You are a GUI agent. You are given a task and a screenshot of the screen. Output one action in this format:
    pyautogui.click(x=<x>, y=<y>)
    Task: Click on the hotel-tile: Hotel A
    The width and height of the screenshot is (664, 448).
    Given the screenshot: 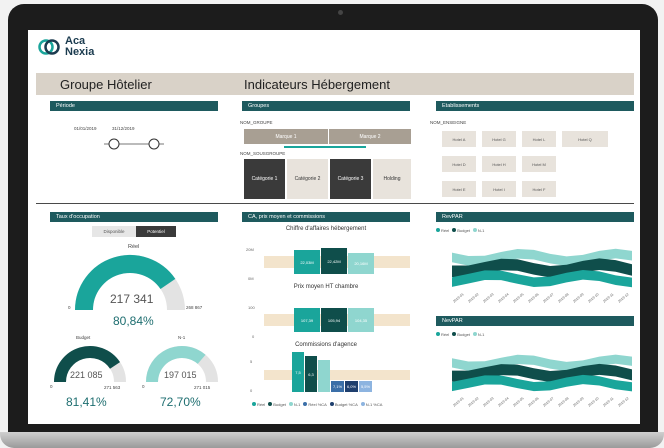 What is the action you would take?
    pyautogui.click(x=459, y=139)
    